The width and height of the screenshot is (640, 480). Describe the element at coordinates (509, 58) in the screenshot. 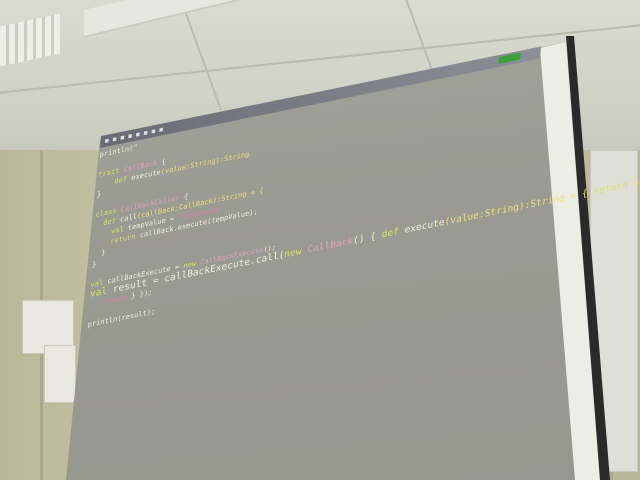

I see `status-indicator` at that location.